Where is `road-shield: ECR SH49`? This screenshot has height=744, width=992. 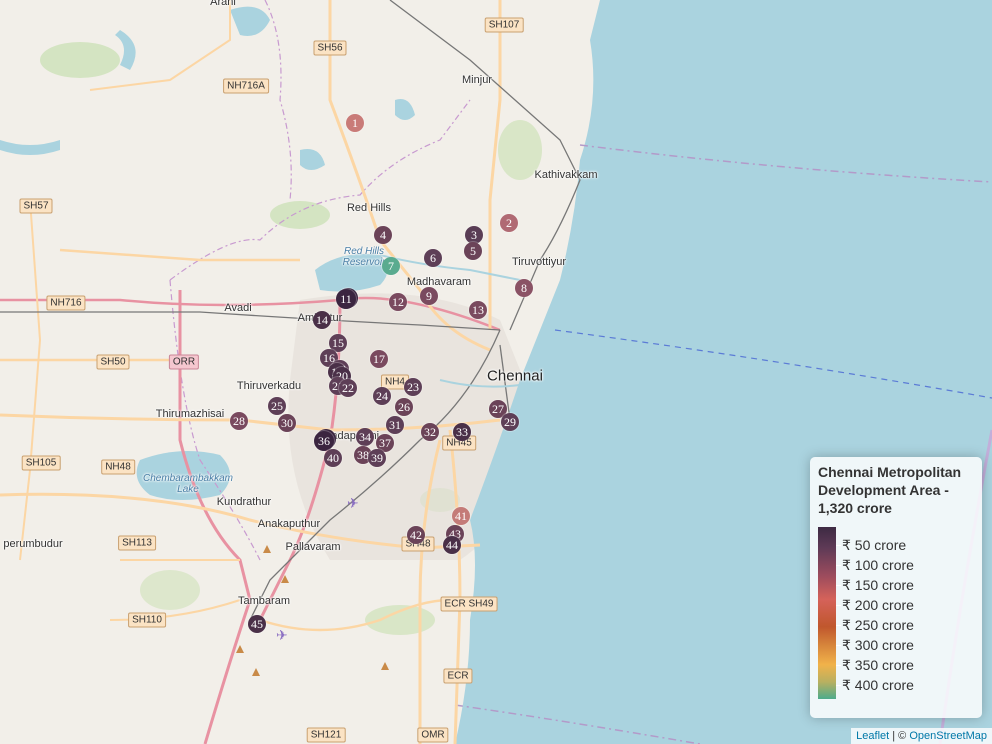 road-shield: ECR SH49 is located at coordinates (469, 604).